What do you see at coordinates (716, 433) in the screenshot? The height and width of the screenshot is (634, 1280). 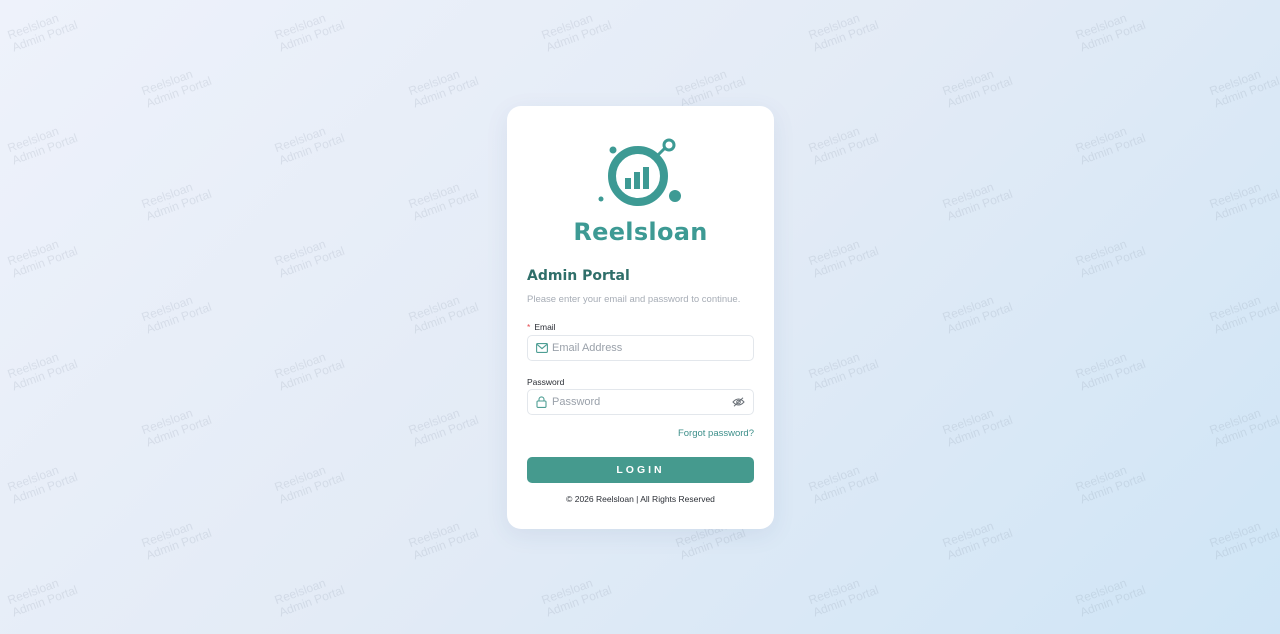 I see `forgot-password-link: Forgot password?` at bounding box center [716, 433].